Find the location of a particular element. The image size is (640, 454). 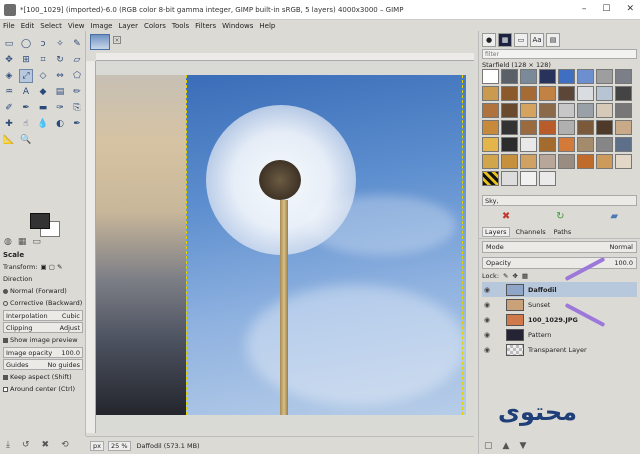

bucket-fill-tool-icon: ◆ is located at coordinates (43, 92).